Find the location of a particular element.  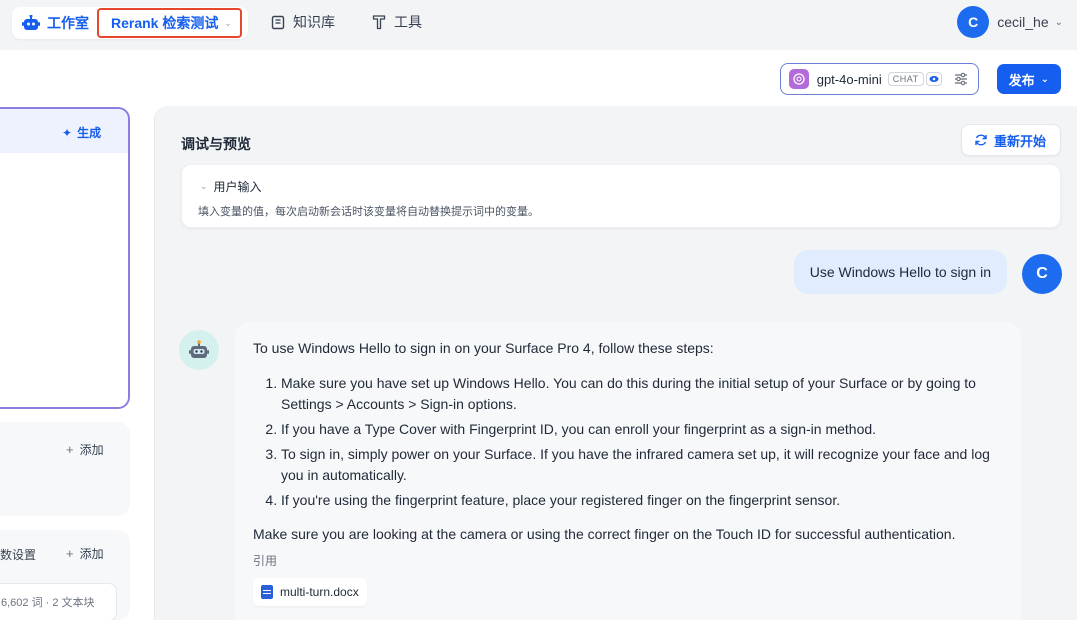

dataset-card: 6,602 词 · 2 文本块 is located at coordinates (58, 601).